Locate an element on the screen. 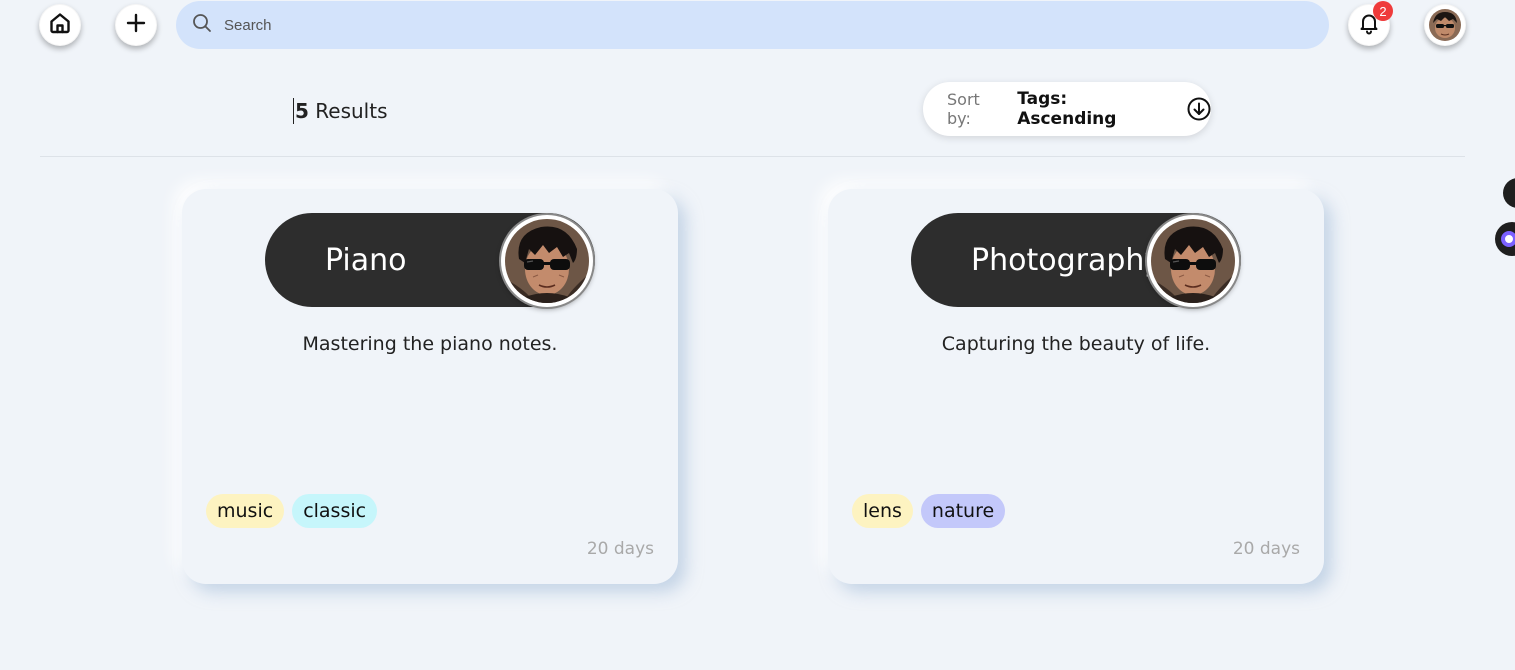 The height and width of the screenshot is (670, 1515). search-bar is located at coordinates (752, 25).